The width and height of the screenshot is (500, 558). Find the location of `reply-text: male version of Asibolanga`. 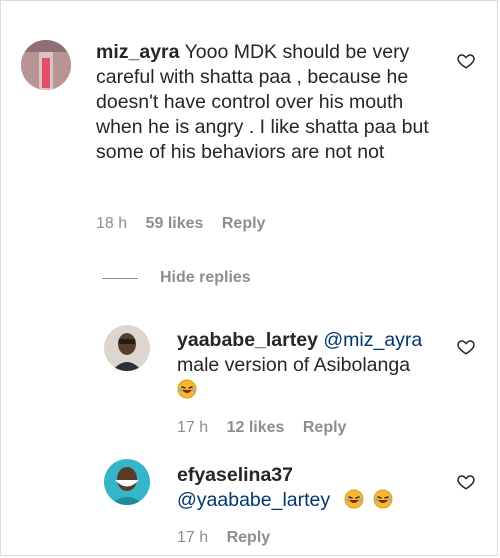

reply-text: male version of Asibolanga is located at coordinates (294, 365).